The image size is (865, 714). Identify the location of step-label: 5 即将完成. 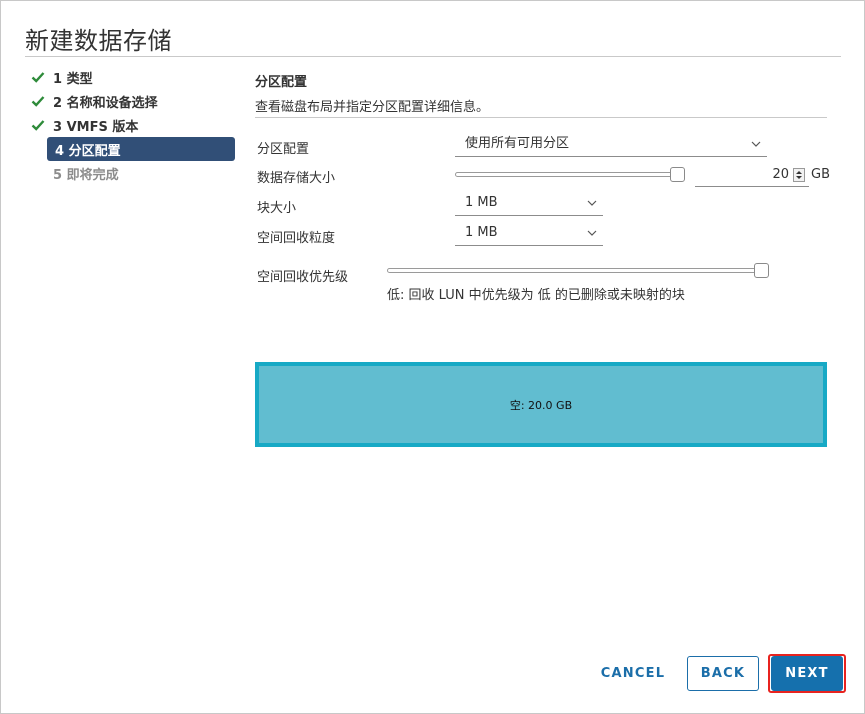
(86, 175).